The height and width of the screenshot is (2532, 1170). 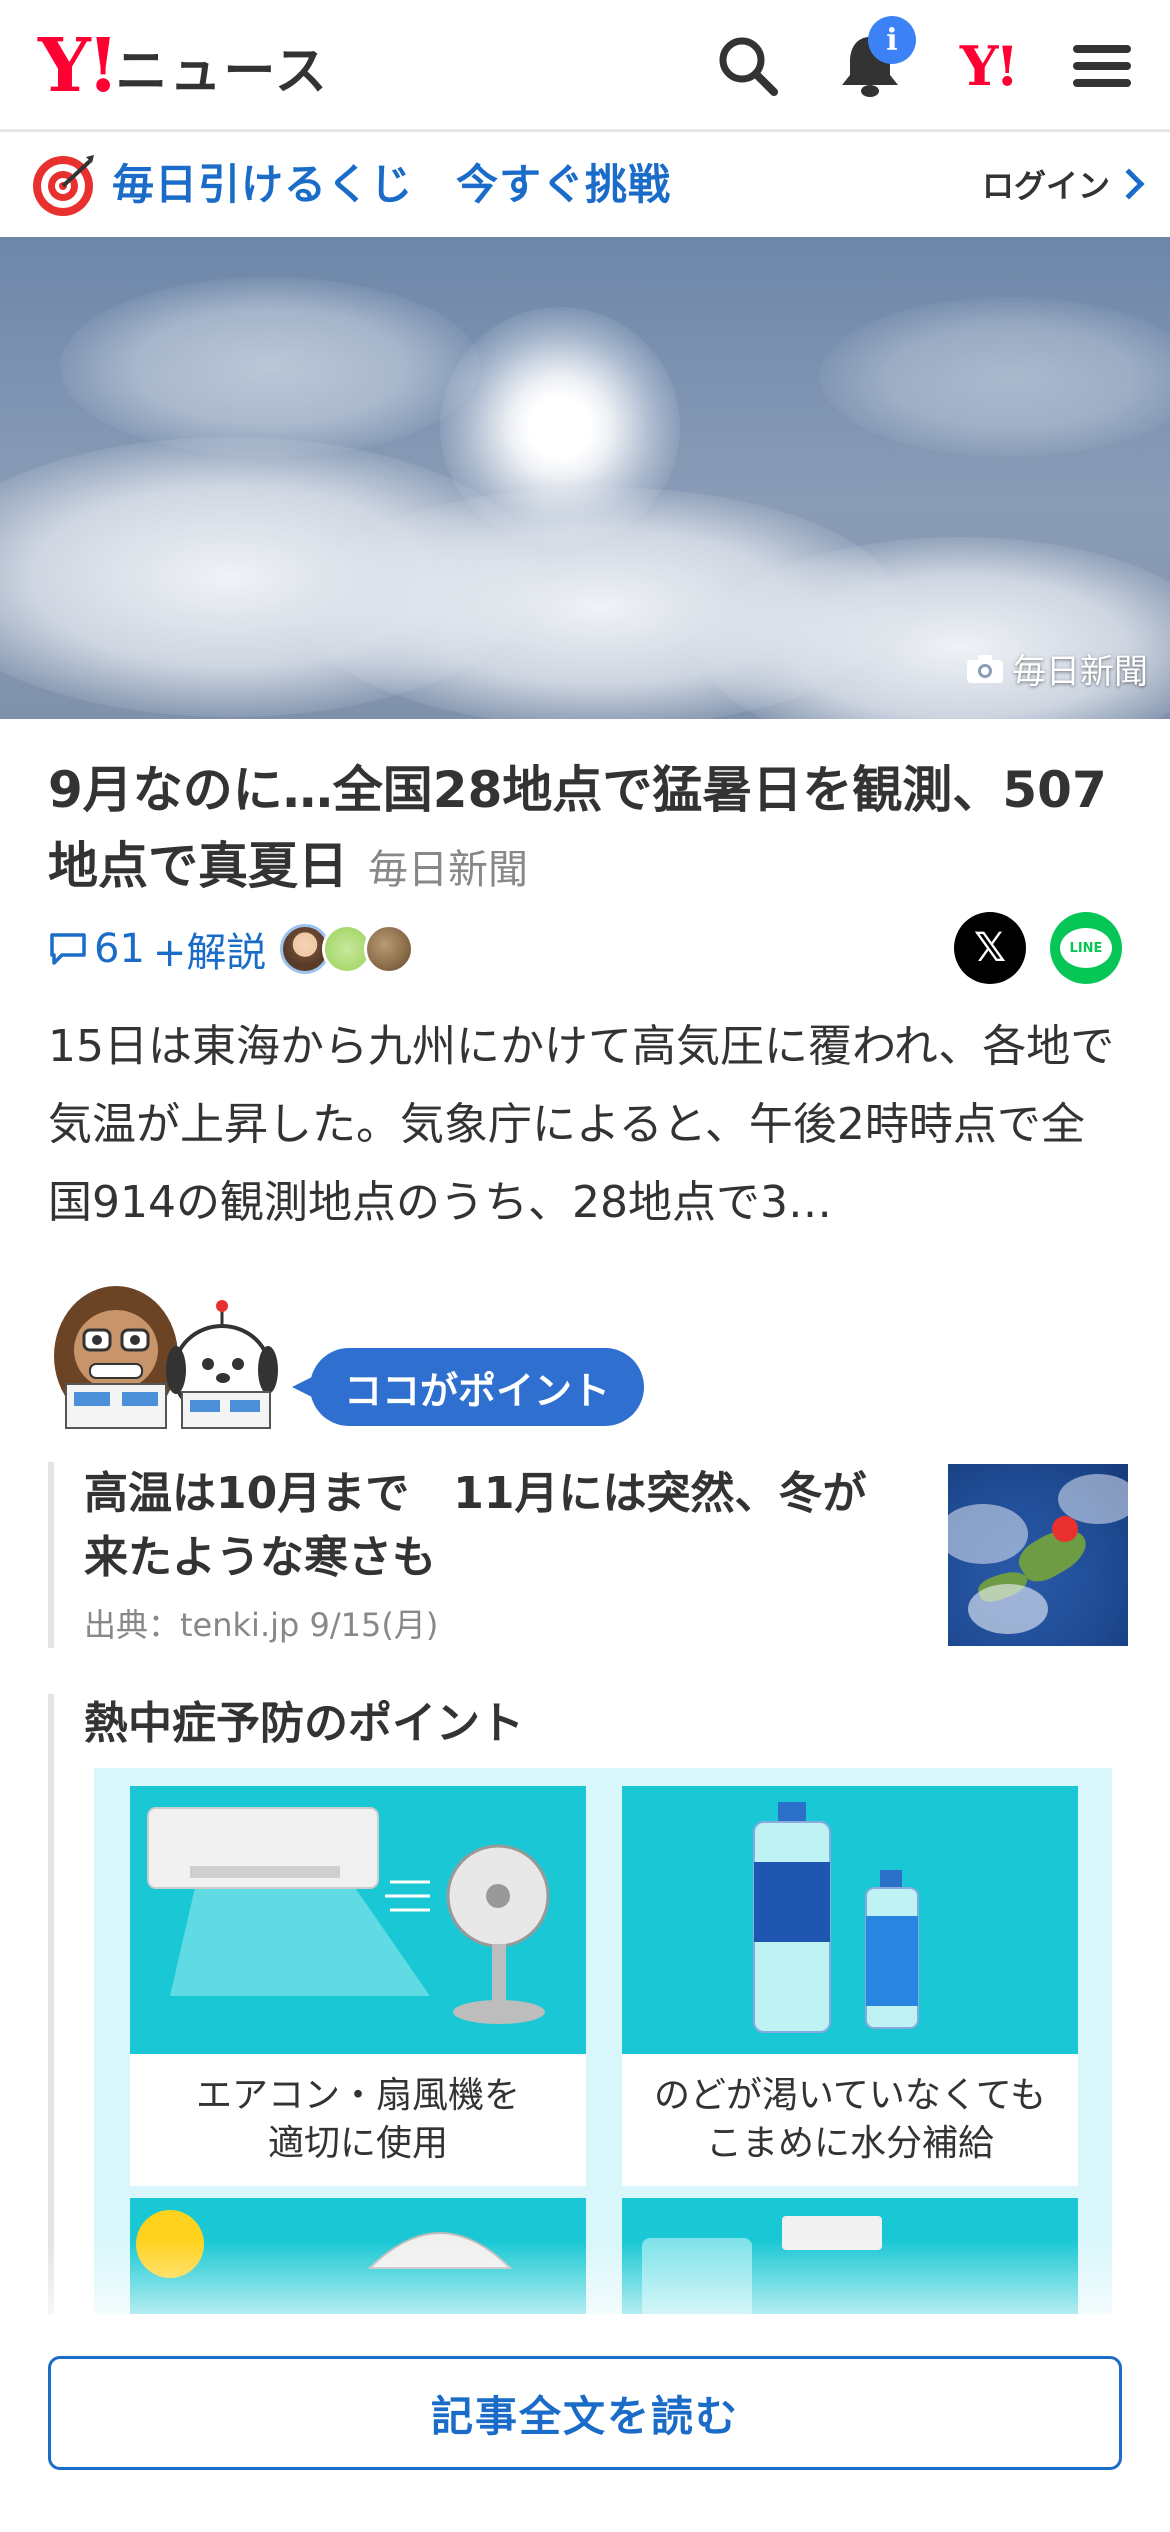 What do you see at coordinates (357, 2095) in the screenshot?
I see `caption-line: エアコン・扇風機を` at bounding box center [357, 2095].